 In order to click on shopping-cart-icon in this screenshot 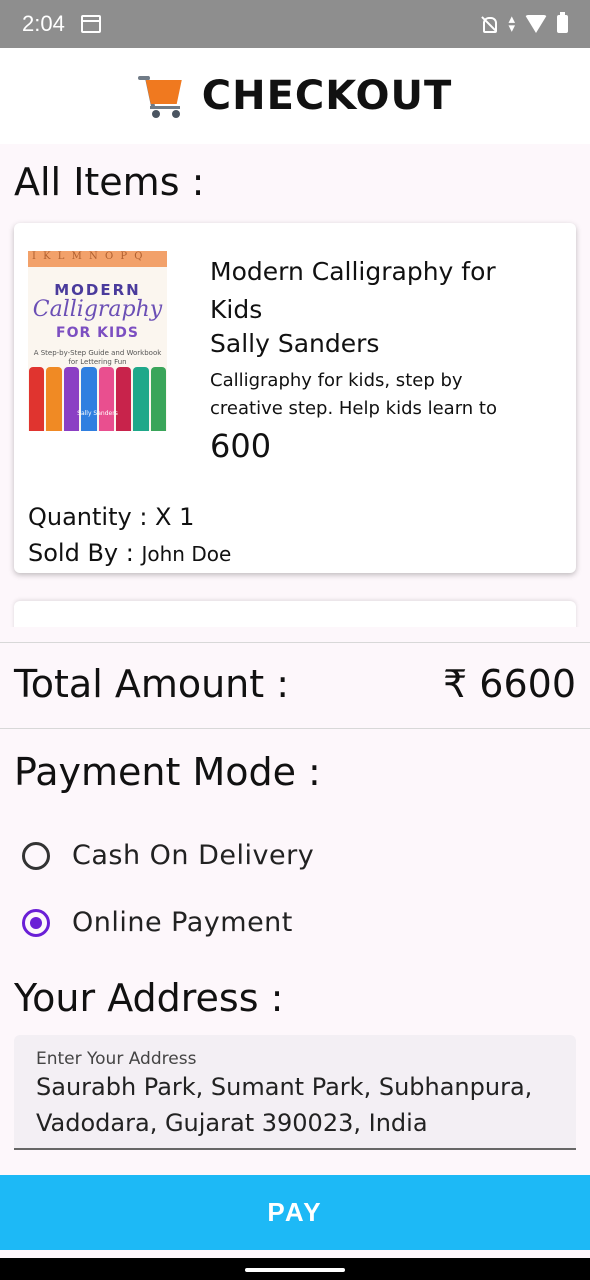, I will do `click(161, 96)`.